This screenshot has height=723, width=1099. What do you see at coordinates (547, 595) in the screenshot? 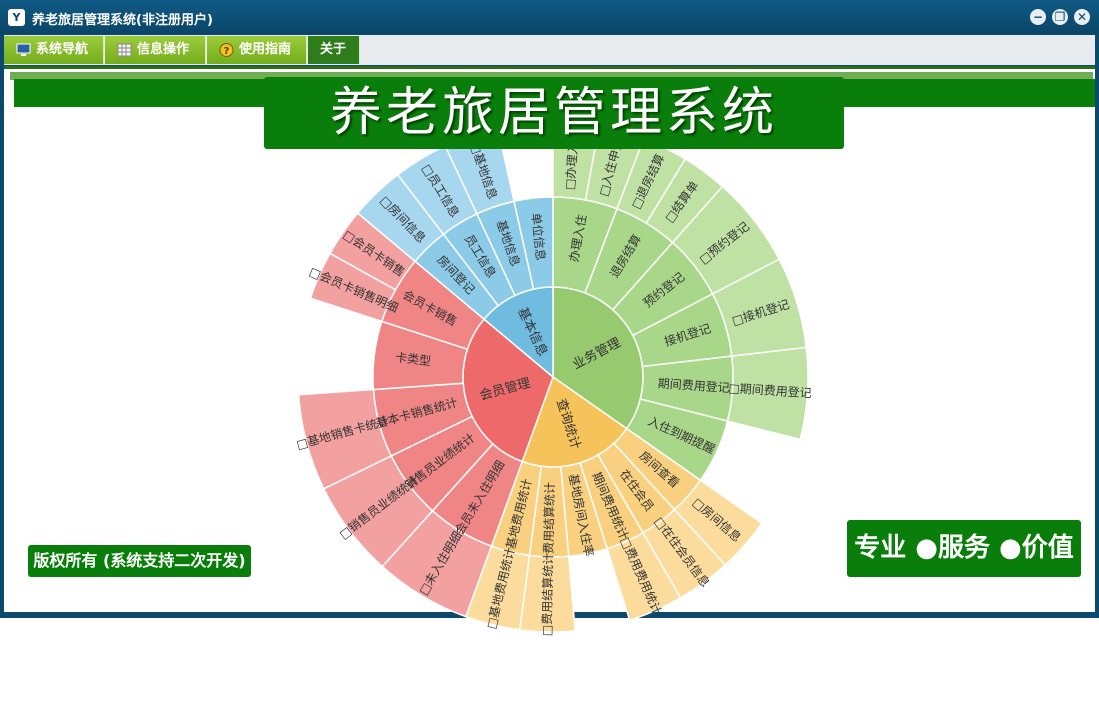
I see `leaf-label: □费用结算统计` at bounding box center [547, 595].